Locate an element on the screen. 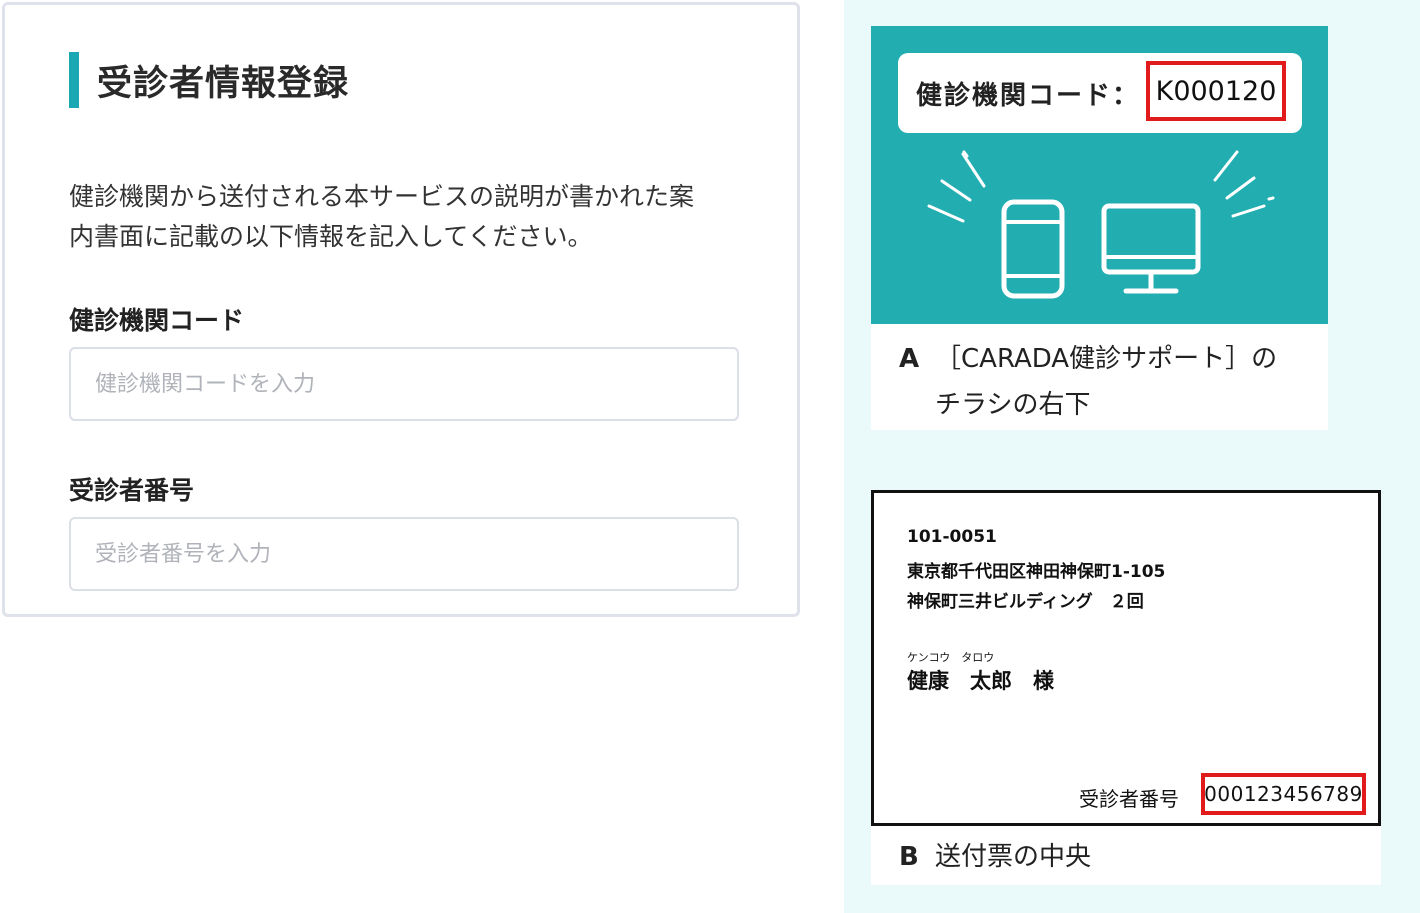 This screenshot has height=913, width=1420. flyer-code-value-highlight: K000120 is located at coordinates (1216, 91).